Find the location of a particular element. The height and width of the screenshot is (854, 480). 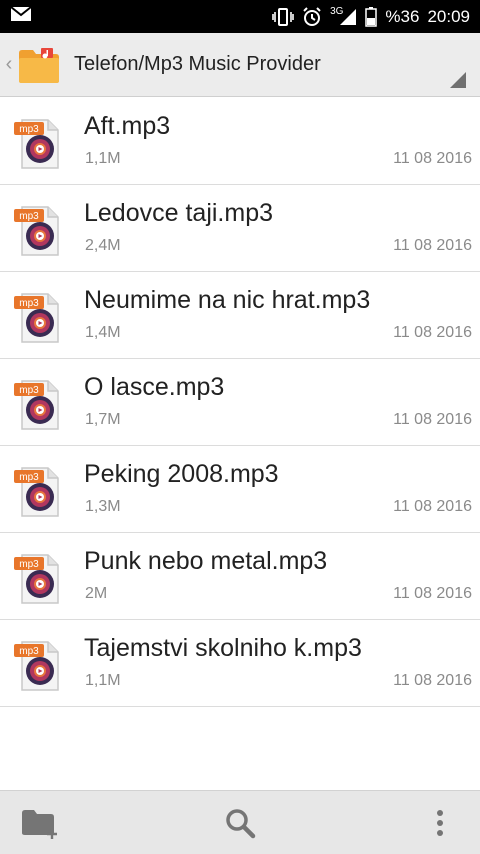

search-icon is located at coordinates (240, 825).